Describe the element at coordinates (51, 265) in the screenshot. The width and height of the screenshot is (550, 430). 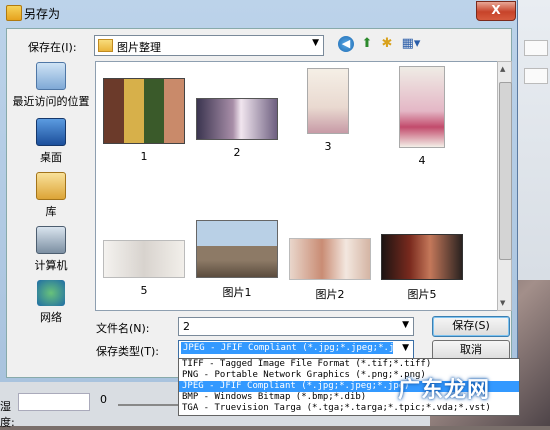
I see `place-label: 计算机` at that location.